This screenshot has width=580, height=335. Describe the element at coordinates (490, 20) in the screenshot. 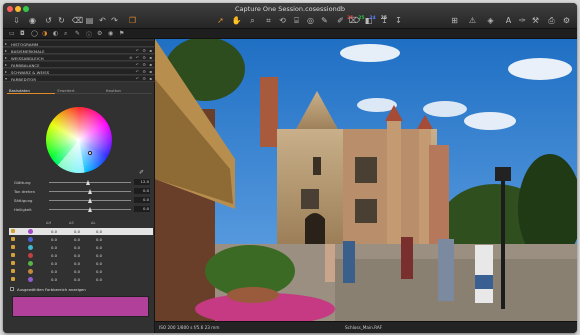

I see `focus-mask-icon: ◈` at that location.